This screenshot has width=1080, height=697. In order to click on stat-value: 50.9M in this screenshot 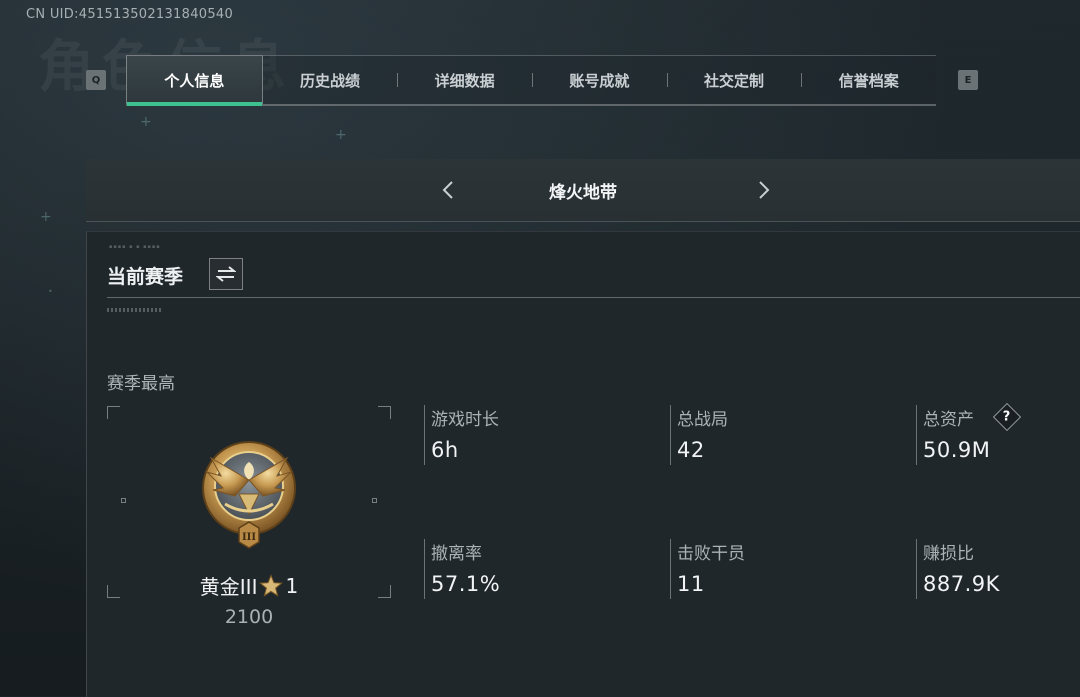, I will do `click(957, 450)`.